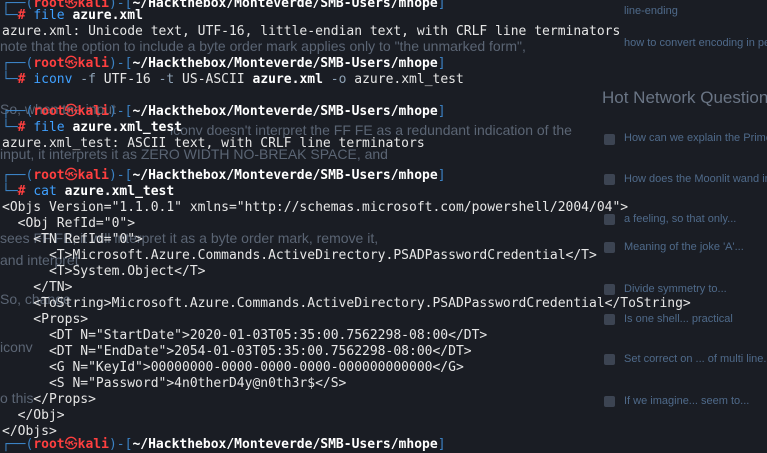 The image size is (767, 453). I want to click on xml-password-line: <S N="Password">4n0therD4y@n0th3r$</S>, so click(174, 383).